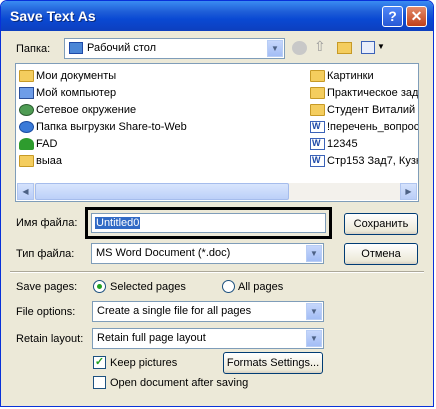  Describe the element at coordinates (26, 144) in the screenshot. I see `tree-icon` at that location.